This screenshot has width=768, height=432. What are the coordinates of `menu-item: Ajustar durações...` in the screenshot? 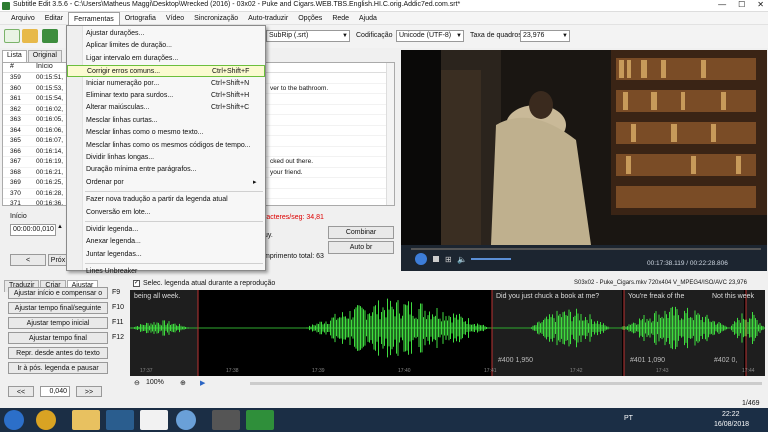 It's located at (166, 34).